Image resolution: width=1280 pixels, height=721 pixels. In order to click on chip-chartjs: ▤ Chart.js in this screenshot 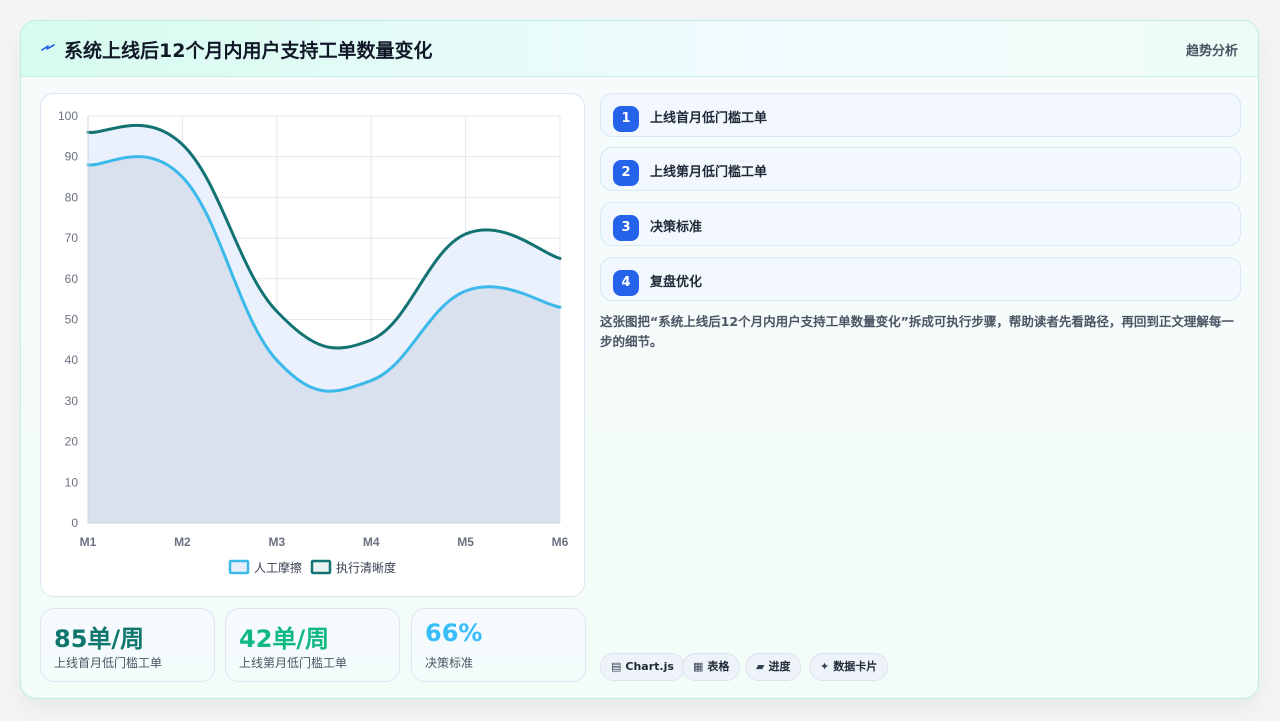, I will do `click(642, 667)`.